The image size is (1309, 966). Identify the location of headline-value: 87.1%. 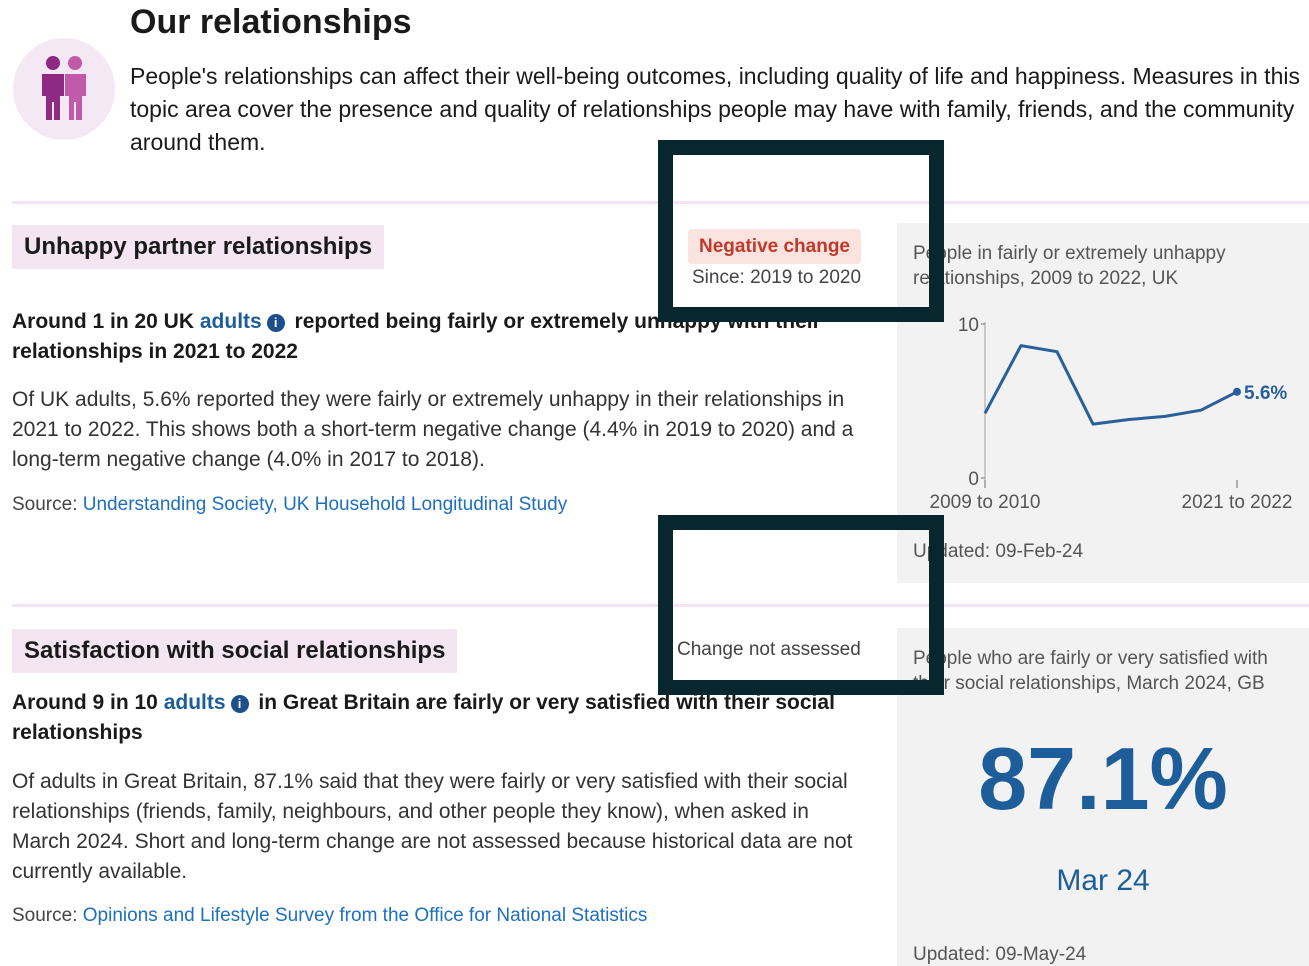
(1103, 778).